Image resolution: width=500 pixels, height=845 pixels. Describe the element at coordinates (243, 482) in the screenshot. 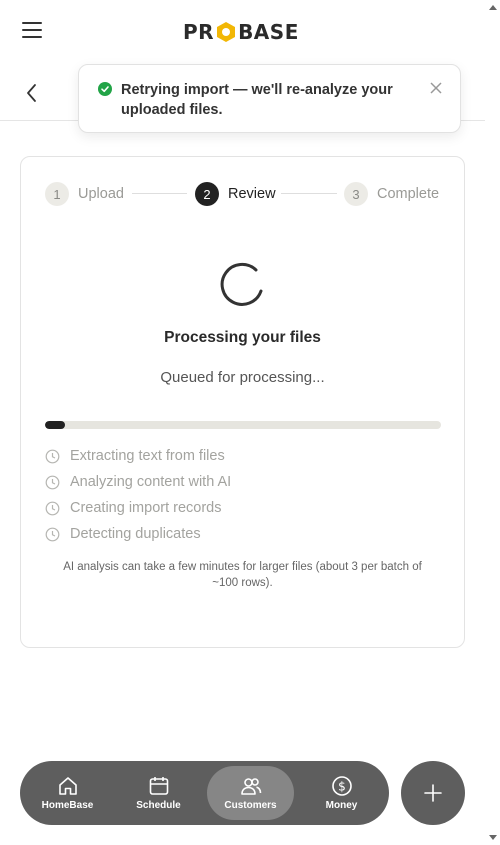

I see `list-item: Analyzing content with AI` at that location.